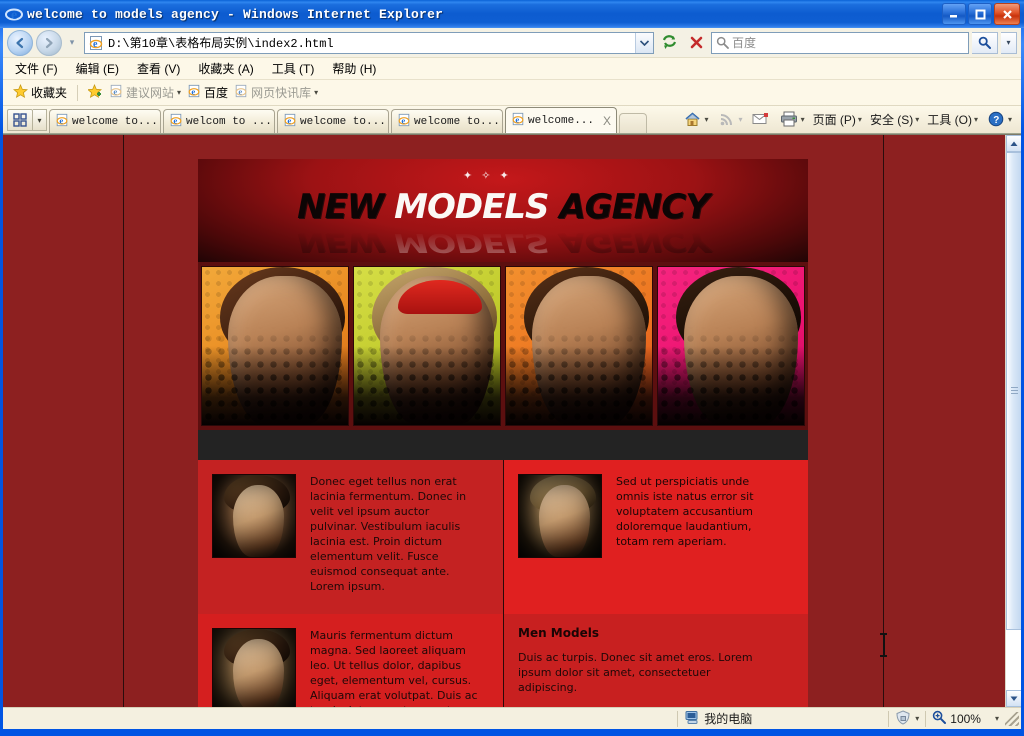 Image resolution: width=1024 pixels, height=736 pixels. I want to click on quick-tabs-button, so click(20, 120).